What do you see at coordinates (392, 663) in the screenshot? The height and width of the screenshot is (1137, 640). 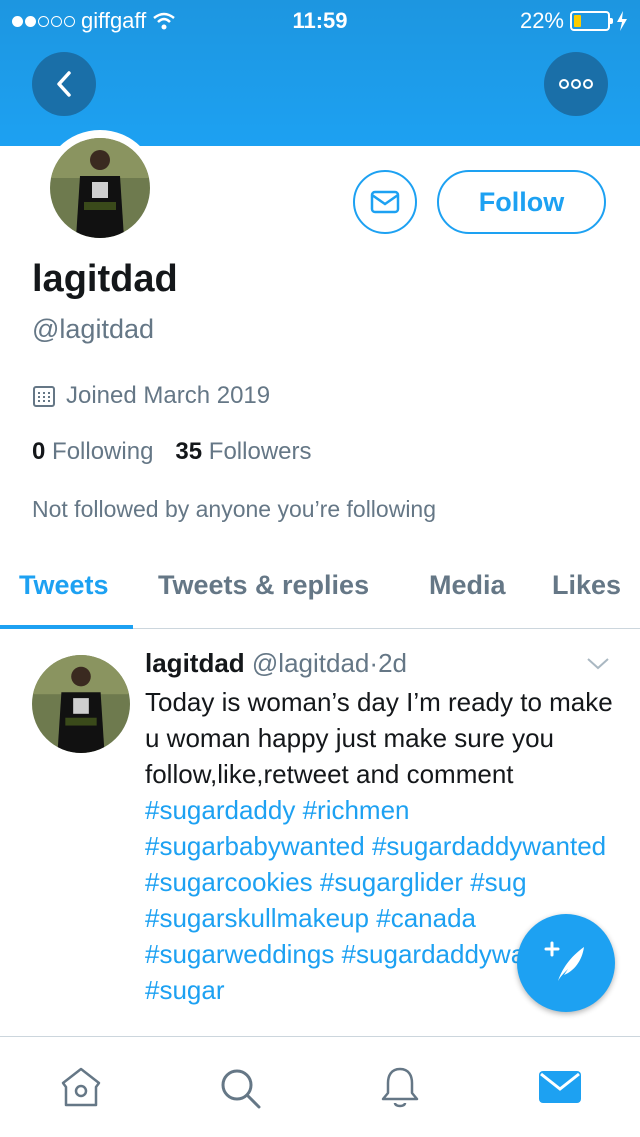 I see `tweet-time: 2d` at bounding box center [392, 663].